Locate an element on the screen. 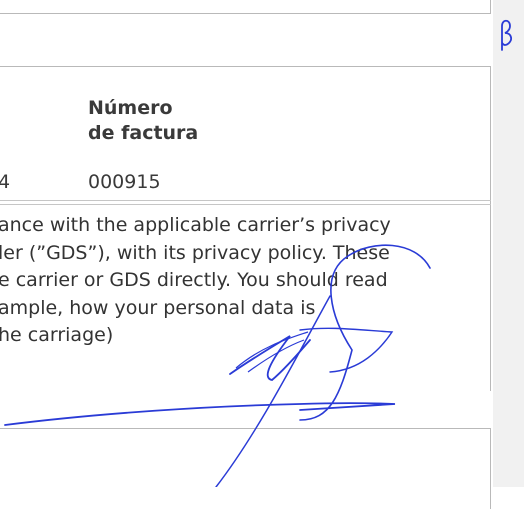 The image size is (524, 509). invoice-number-value: 000915 is located at coordinates (124, 182).